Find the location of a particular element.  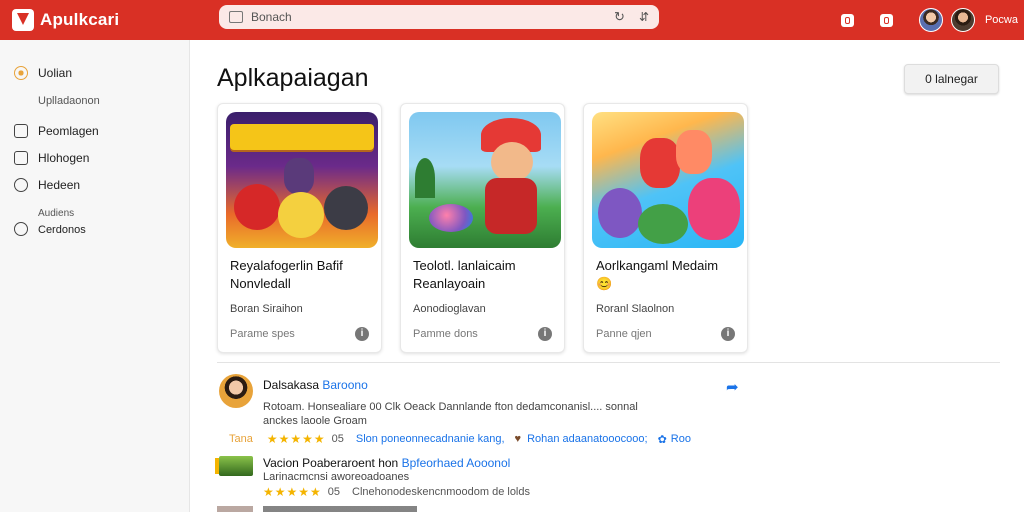

app-meta: Parame spes is located at coordinates (262, 334).